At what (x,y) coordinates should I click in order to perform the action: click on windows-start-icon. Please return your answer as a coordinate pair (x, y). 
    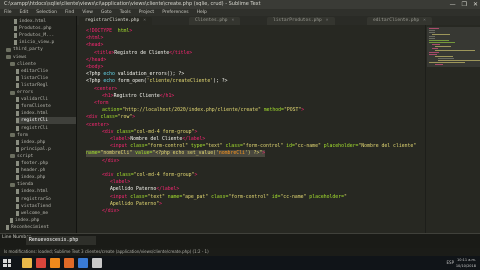
    Looking at the image, I should click on (7, 263).